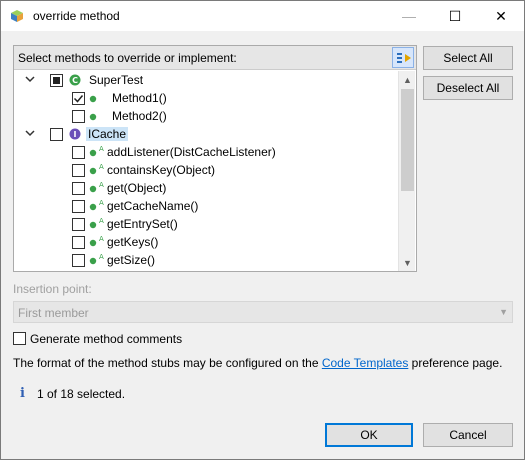 The width and height of the screenshot is (525, 460). What do you see at coordinates (142, 224) in the screenshot?
I see `tree-node-label: getEntrySet()` at bounding box center [142, 224].